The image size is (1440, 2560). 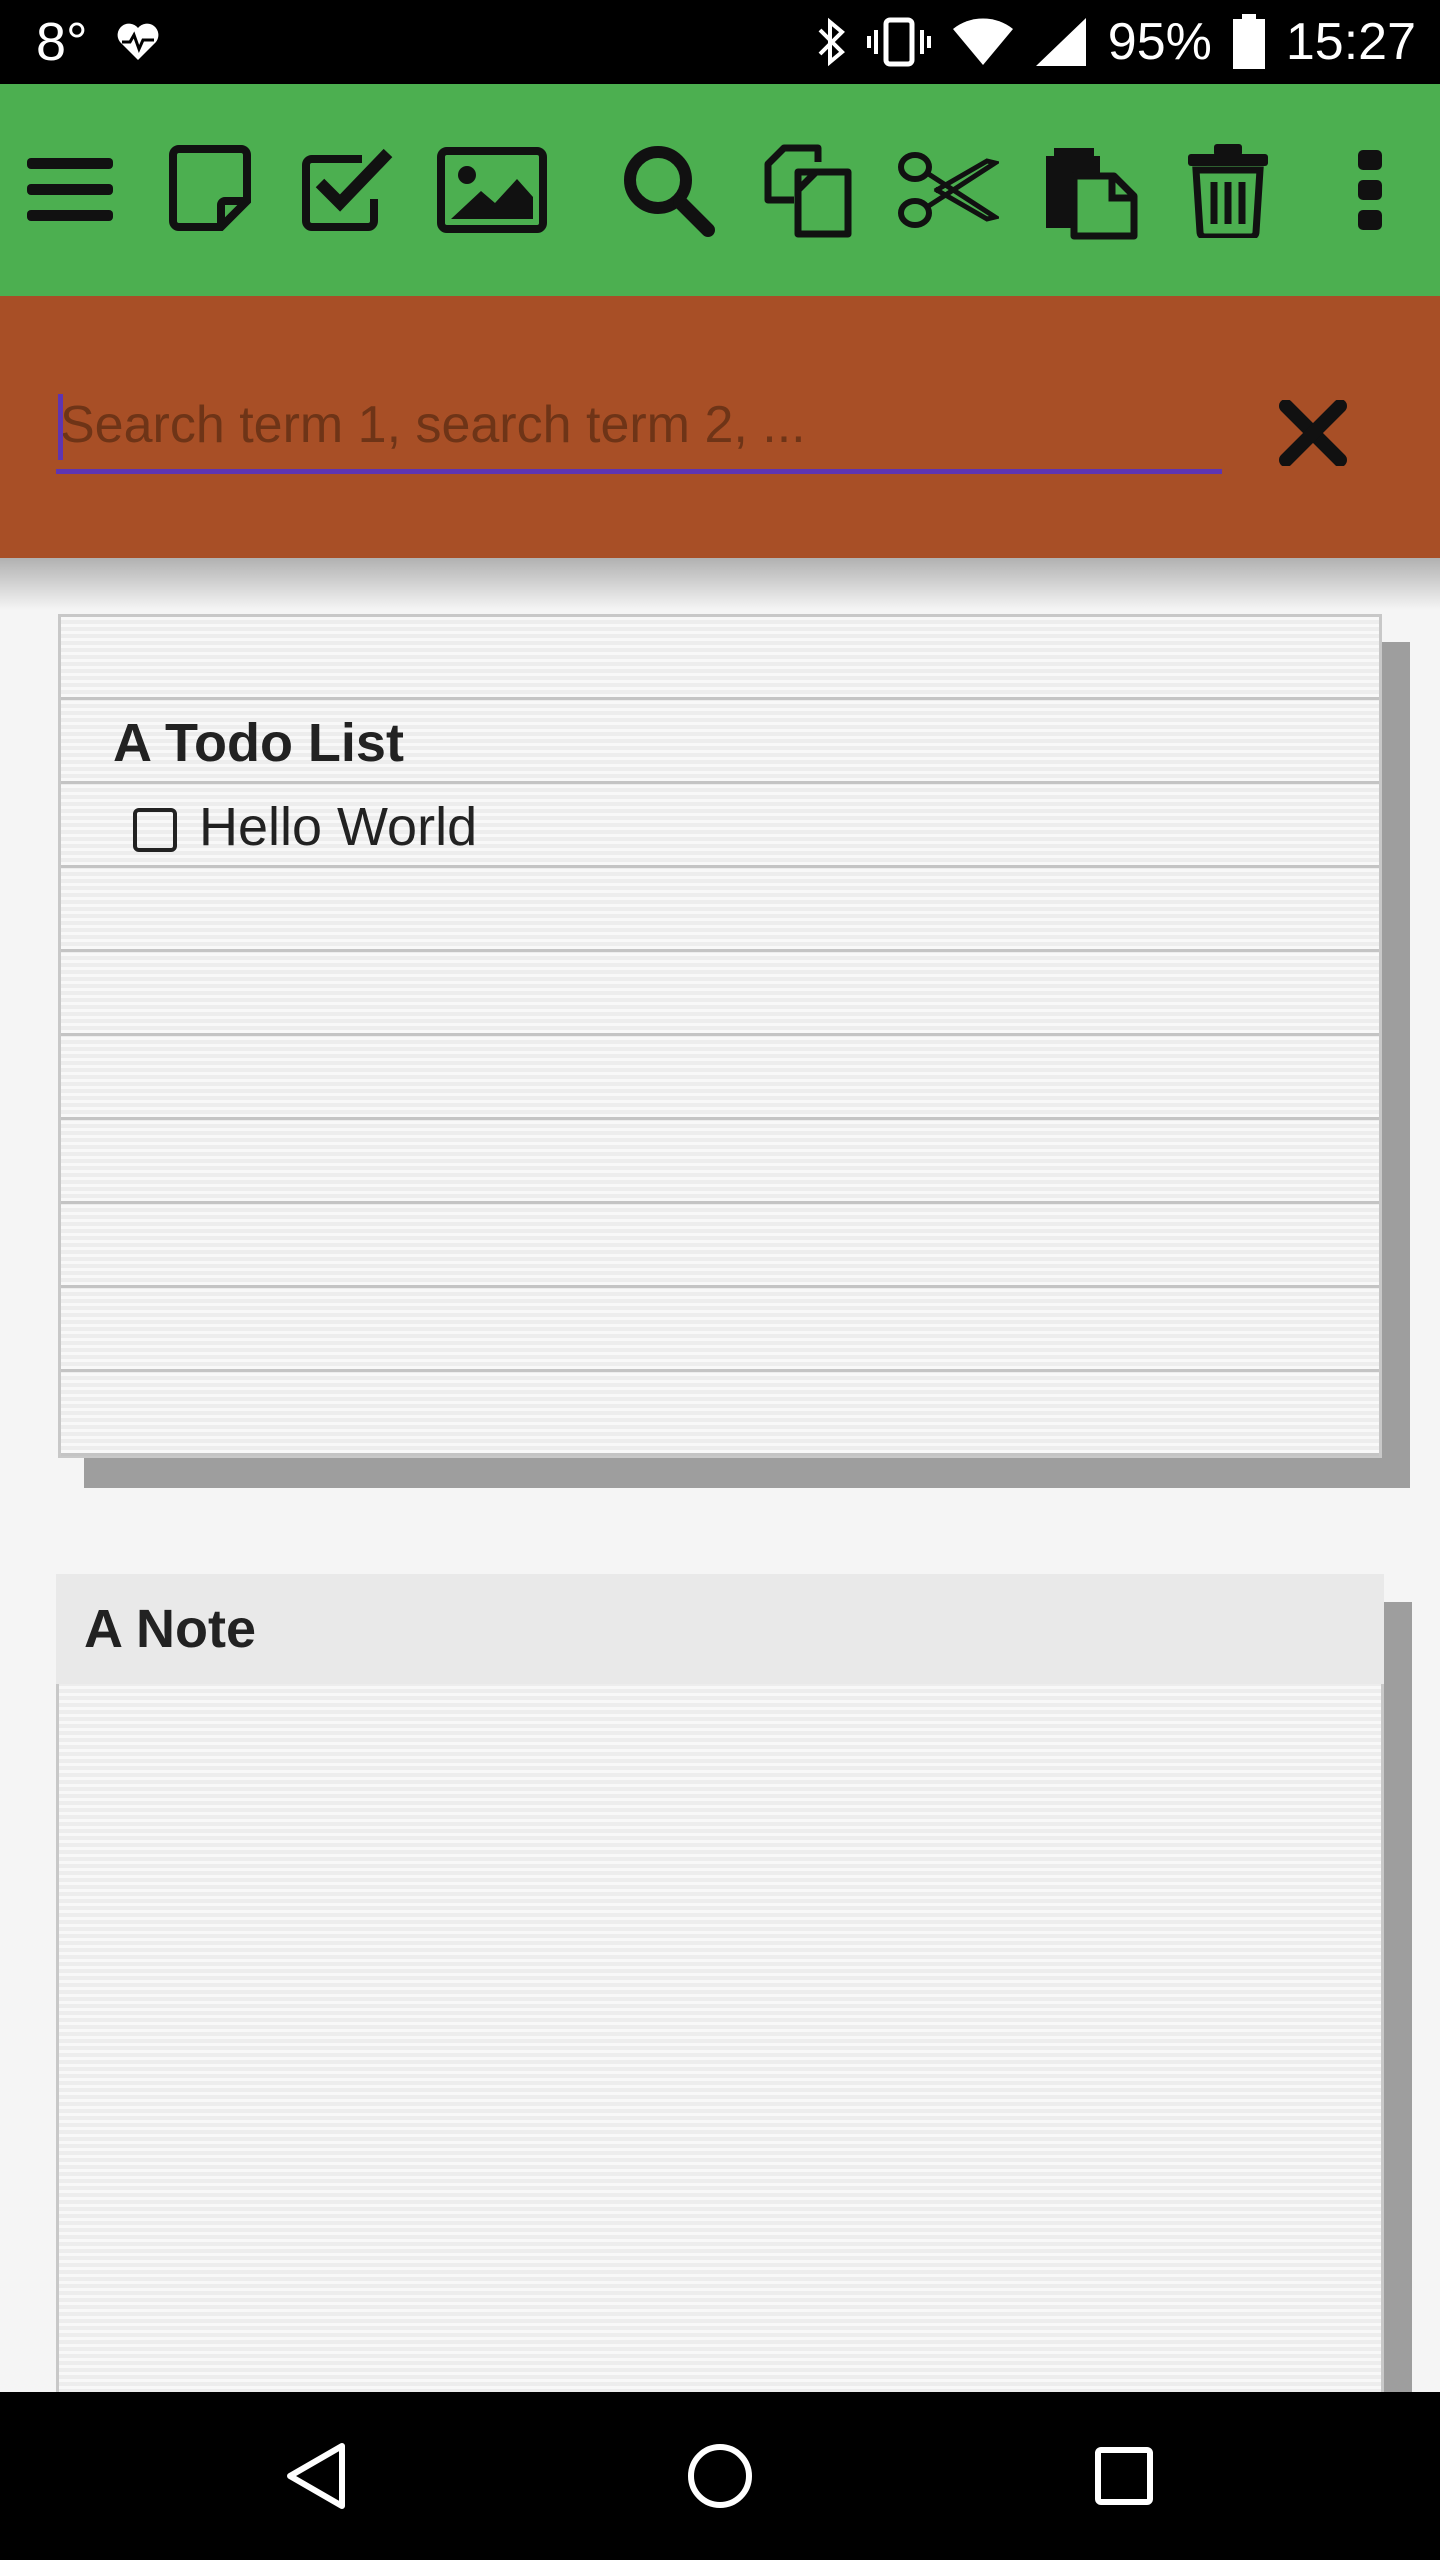 I want to click on status-bar: 8° 95% 15:27, so click(x=720, y=42).